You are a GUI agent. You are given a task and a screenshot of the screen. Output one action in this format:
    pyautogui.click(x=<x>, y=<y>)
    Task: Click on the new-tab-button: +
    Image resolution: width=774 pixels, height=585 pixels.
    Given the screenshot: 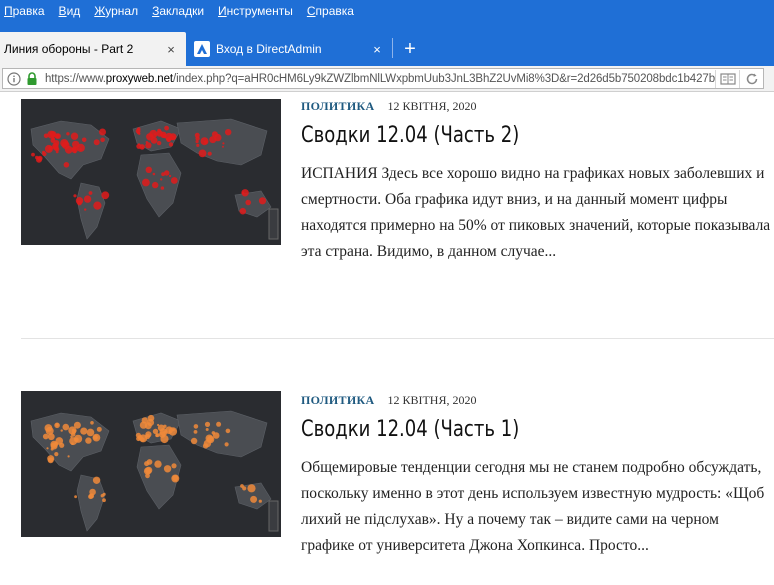 What is the action you would take?
    pyautogui.click(x=410, y=49)
    